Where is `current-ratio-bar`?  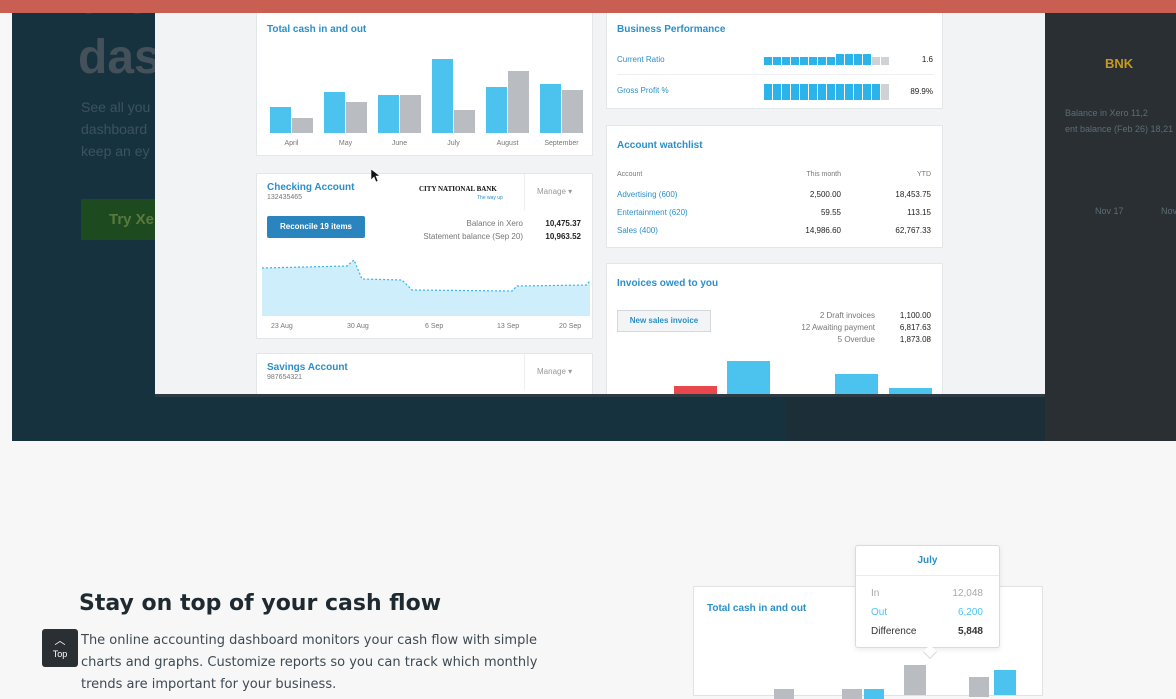
current-ratio-bar is located at coordinates (826, 59).